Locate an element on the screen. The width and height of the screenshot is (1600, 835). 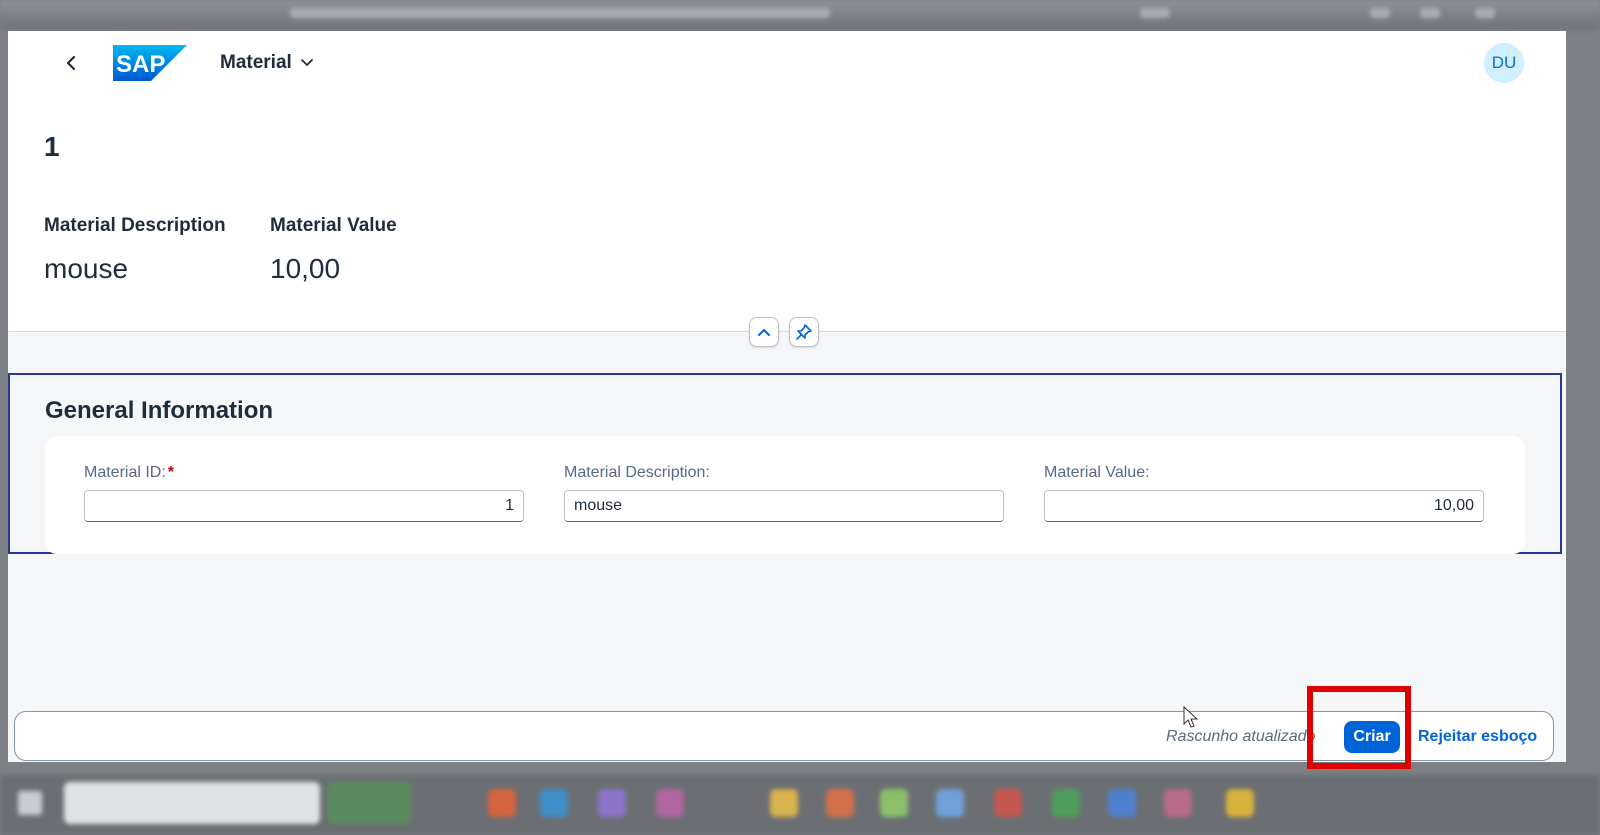
chevron-up-icon is located at coordinates (764, 332).